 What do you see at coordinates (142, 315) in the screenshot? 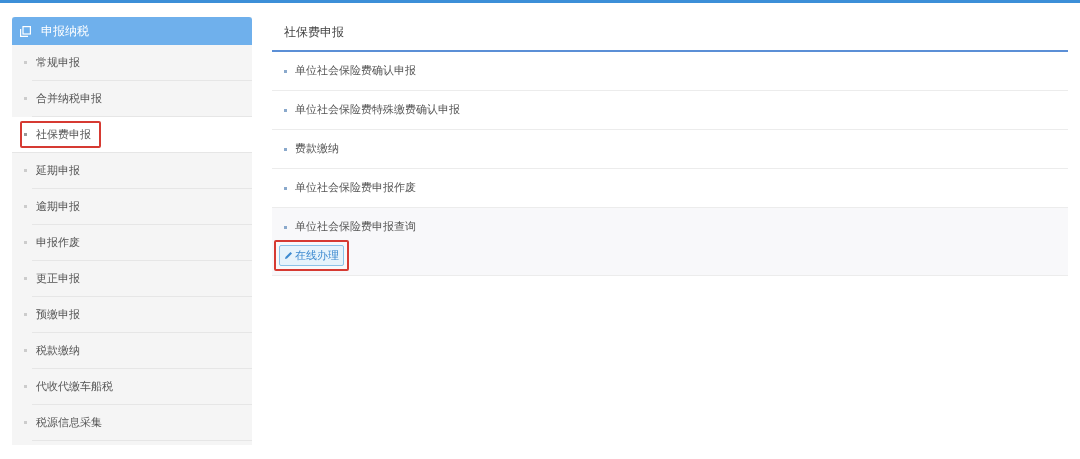
I see `sidebar-item: 预缴申报` at bounding box center [142, 315].